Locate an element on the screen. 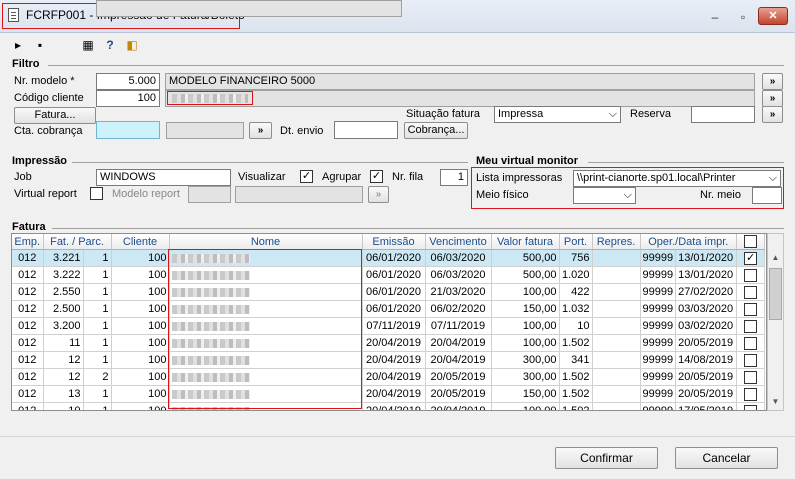  nr-fila-input: 1 is located at coordinates (454, 177).